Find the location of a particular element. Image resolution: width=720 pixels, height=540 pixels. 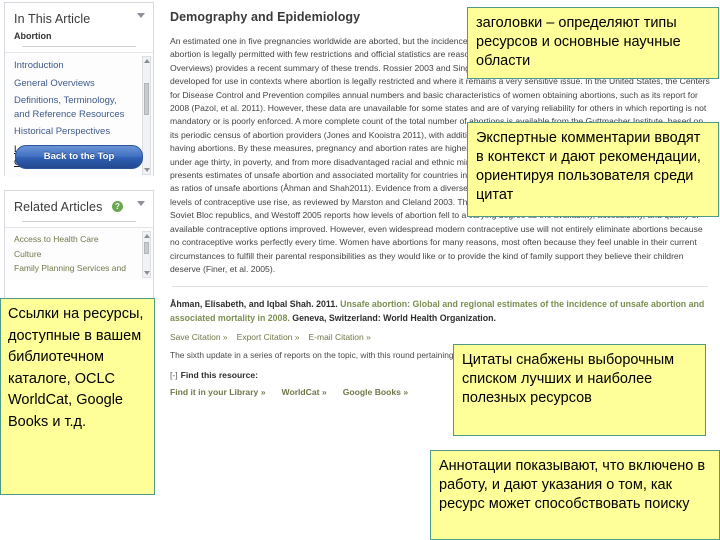

scroll-down-icon is located at coordinates (147, 272).